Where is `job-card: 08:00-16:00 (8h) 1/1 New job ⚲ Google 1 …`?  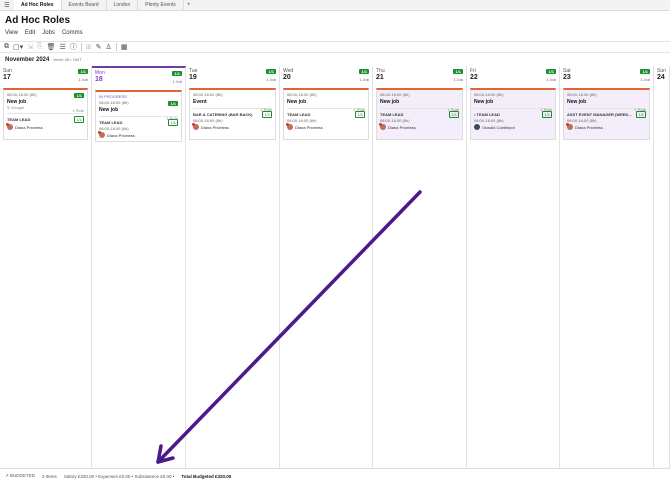
job-card: 08:00-16:00 (8h) 1/1 New job ⚲ Google 1 … is located at coordinates (45, 114).